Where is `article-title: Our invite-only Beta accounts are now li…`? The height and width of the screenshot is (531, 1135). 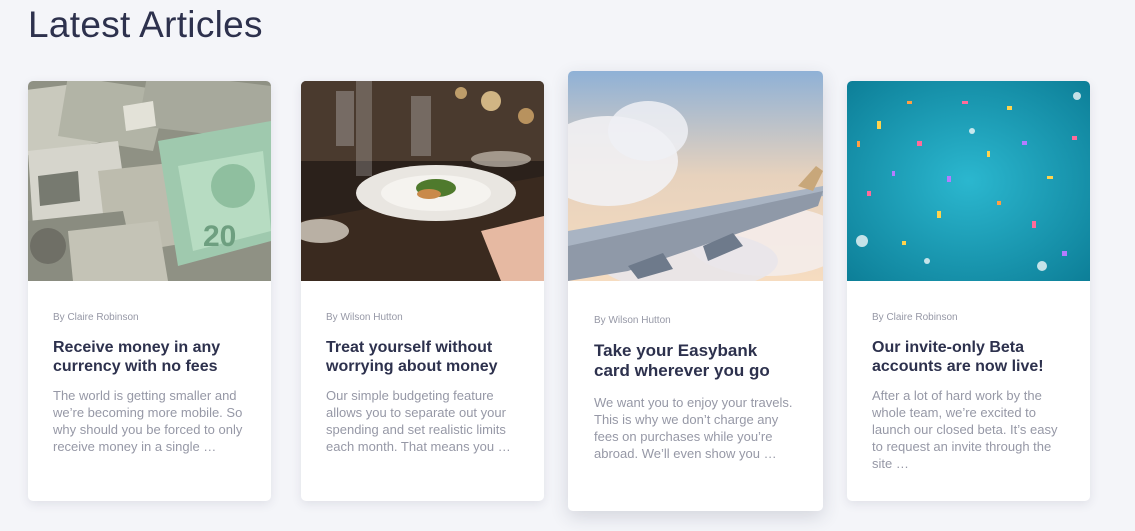 article-title: Our invite-only Beta accounts are now li… is located at coordinates (968, 357).